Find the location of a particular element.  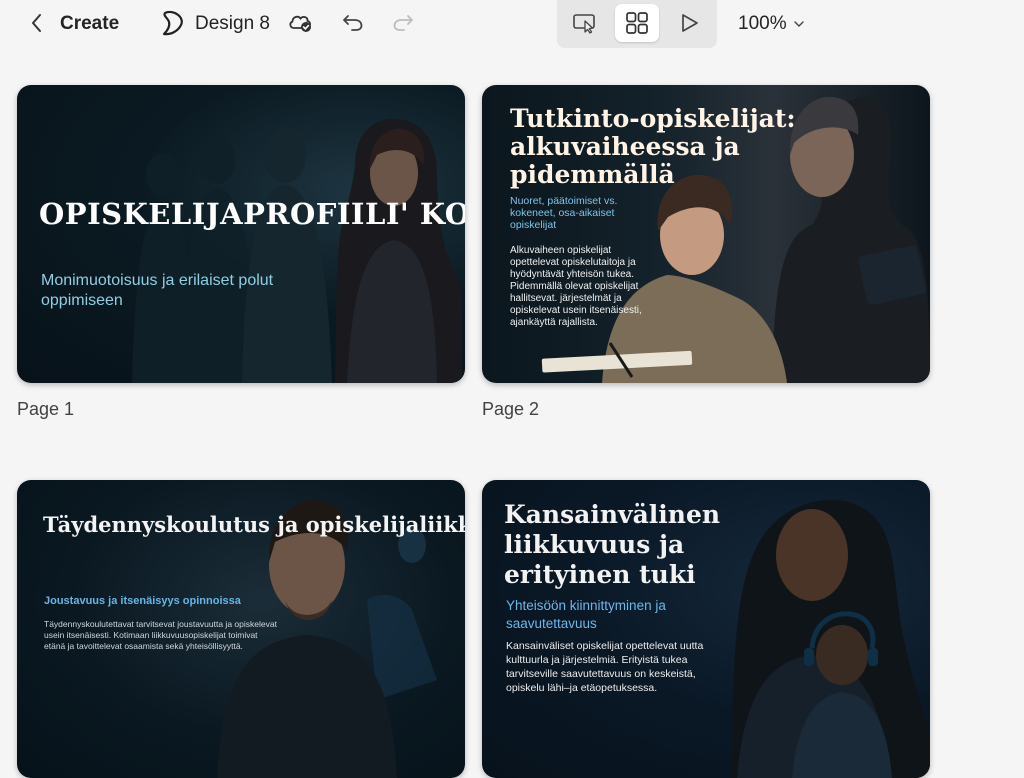

zoom-dropdown: 100% is located at coordinates (771, 24).